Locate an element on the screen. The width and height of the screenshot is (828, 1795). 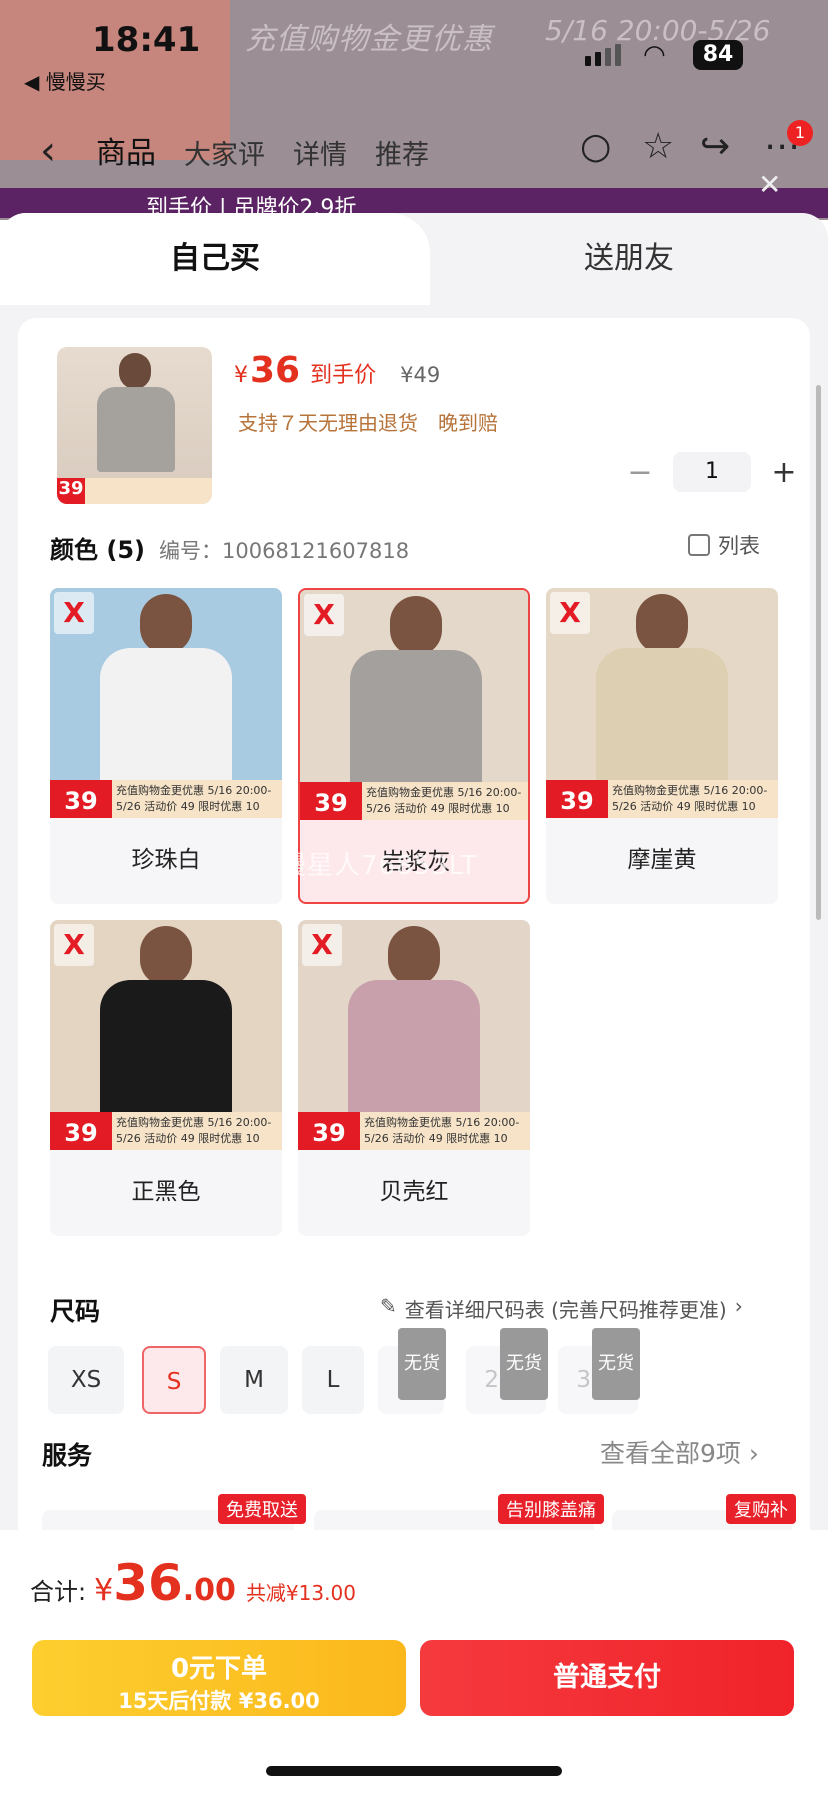
original-price: ¥49 is located at coordinates (420, 375).